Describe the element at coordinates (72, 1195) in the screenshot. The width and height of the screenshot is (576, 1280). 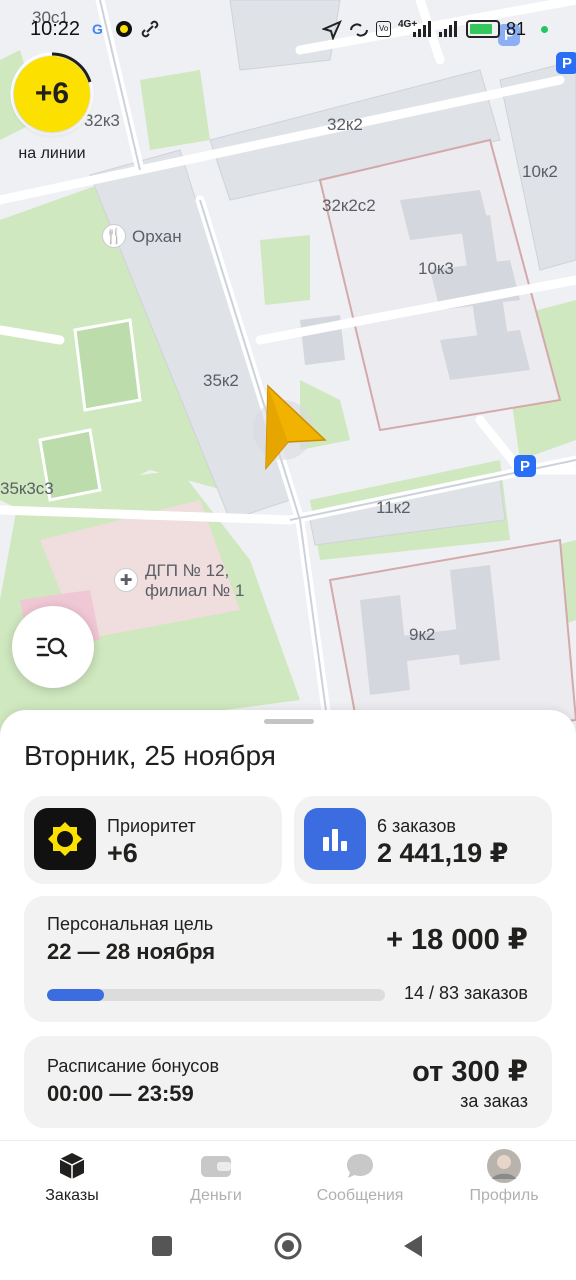
I see `tab-label: Заказы` at that location.